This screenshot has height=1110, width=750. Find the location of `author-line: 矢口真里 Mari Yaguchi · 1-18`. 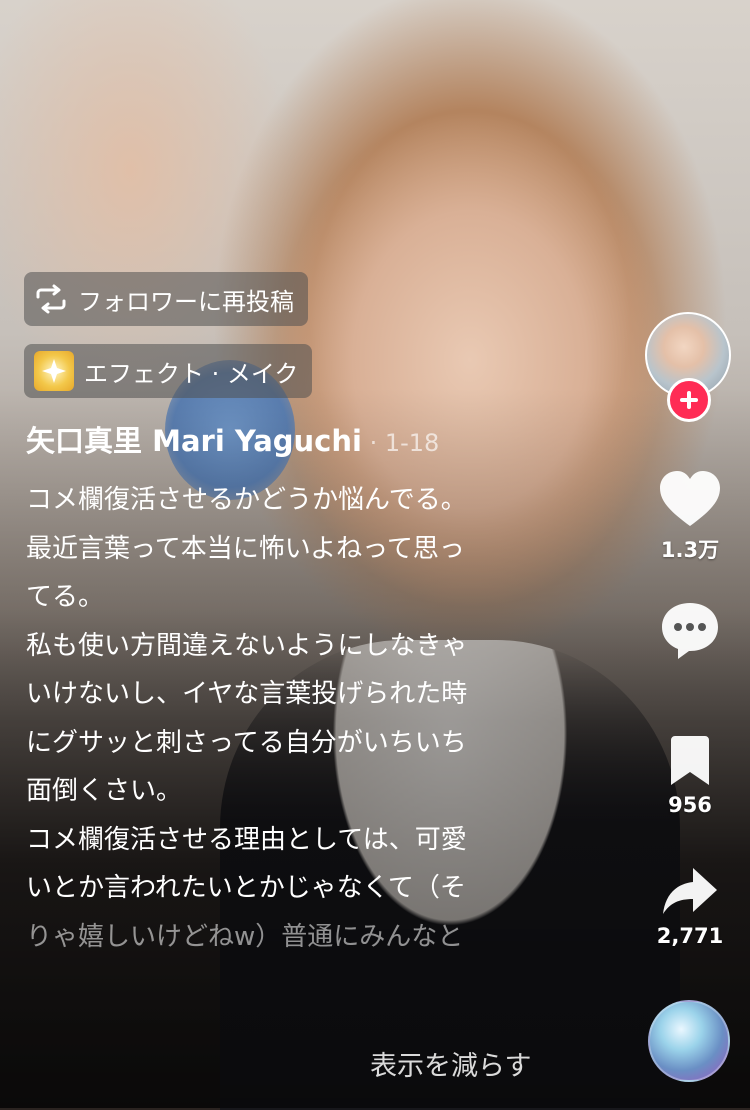

author-line: 矢口真里 Mari Yaguchi · 1-18 is located at coordinates (232, 439).